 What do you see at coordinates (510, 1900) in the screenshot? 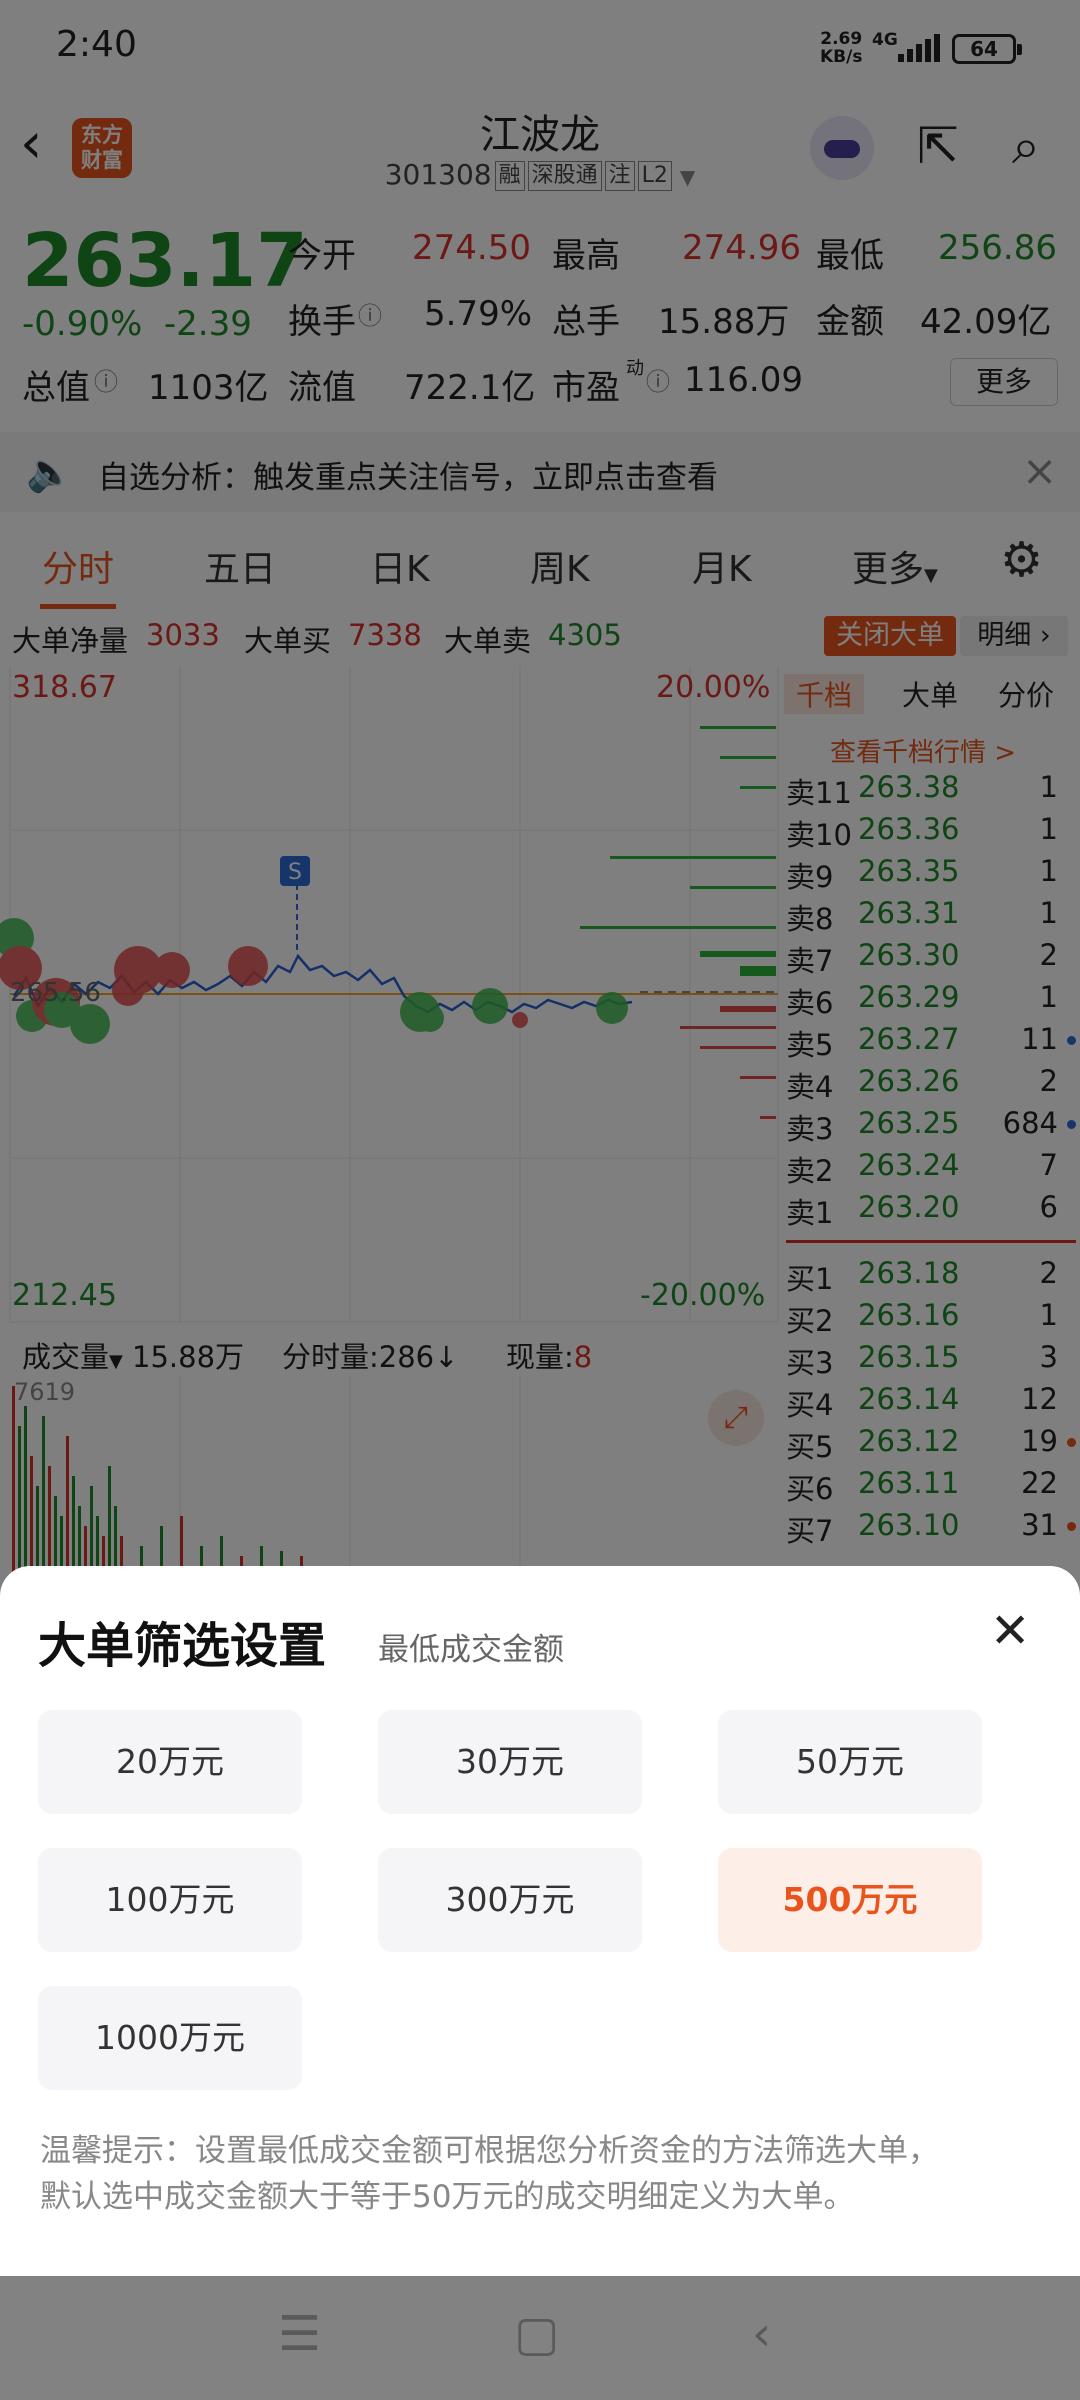
I see `option-300w: 300万元` at bounding box center [510, 1900].